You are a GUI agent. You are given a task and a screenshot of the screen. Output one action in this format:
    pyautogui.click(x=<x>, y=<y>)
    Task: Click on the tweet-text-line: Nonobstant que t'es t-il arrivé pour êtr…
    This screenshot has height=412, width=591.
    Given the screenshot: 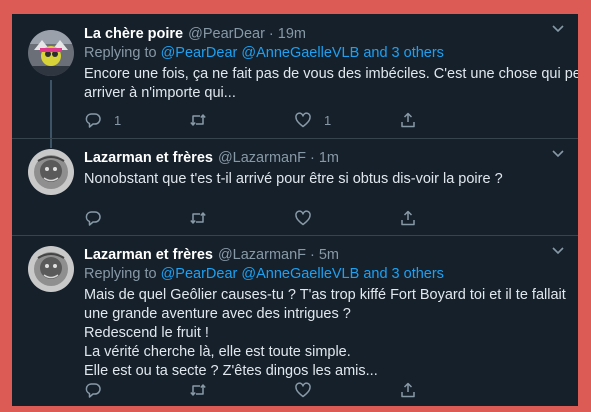 What is the action you would take?
    pyautogui.click(x=293, y=179)
    